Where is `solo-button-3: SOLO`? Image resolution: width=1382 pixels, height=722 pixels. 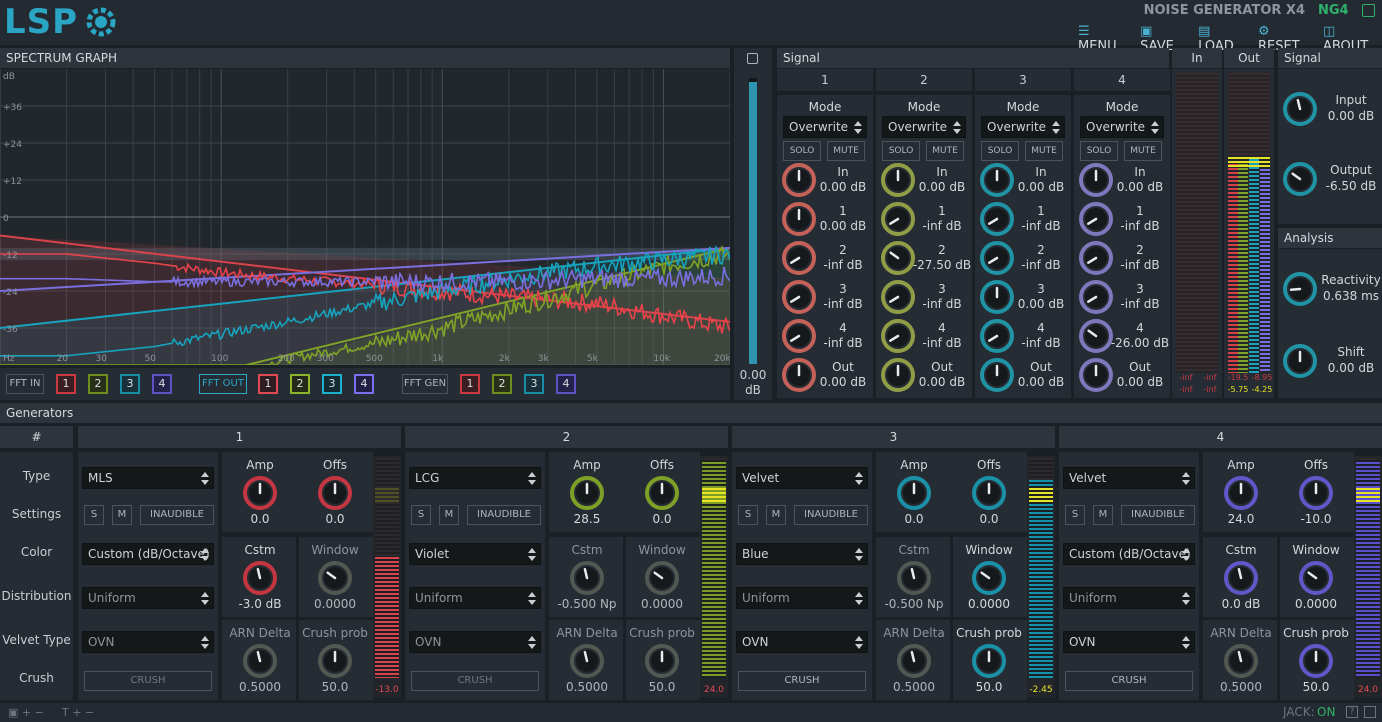
solo-button-3: SOLO is located at coordinates (1000, 151).